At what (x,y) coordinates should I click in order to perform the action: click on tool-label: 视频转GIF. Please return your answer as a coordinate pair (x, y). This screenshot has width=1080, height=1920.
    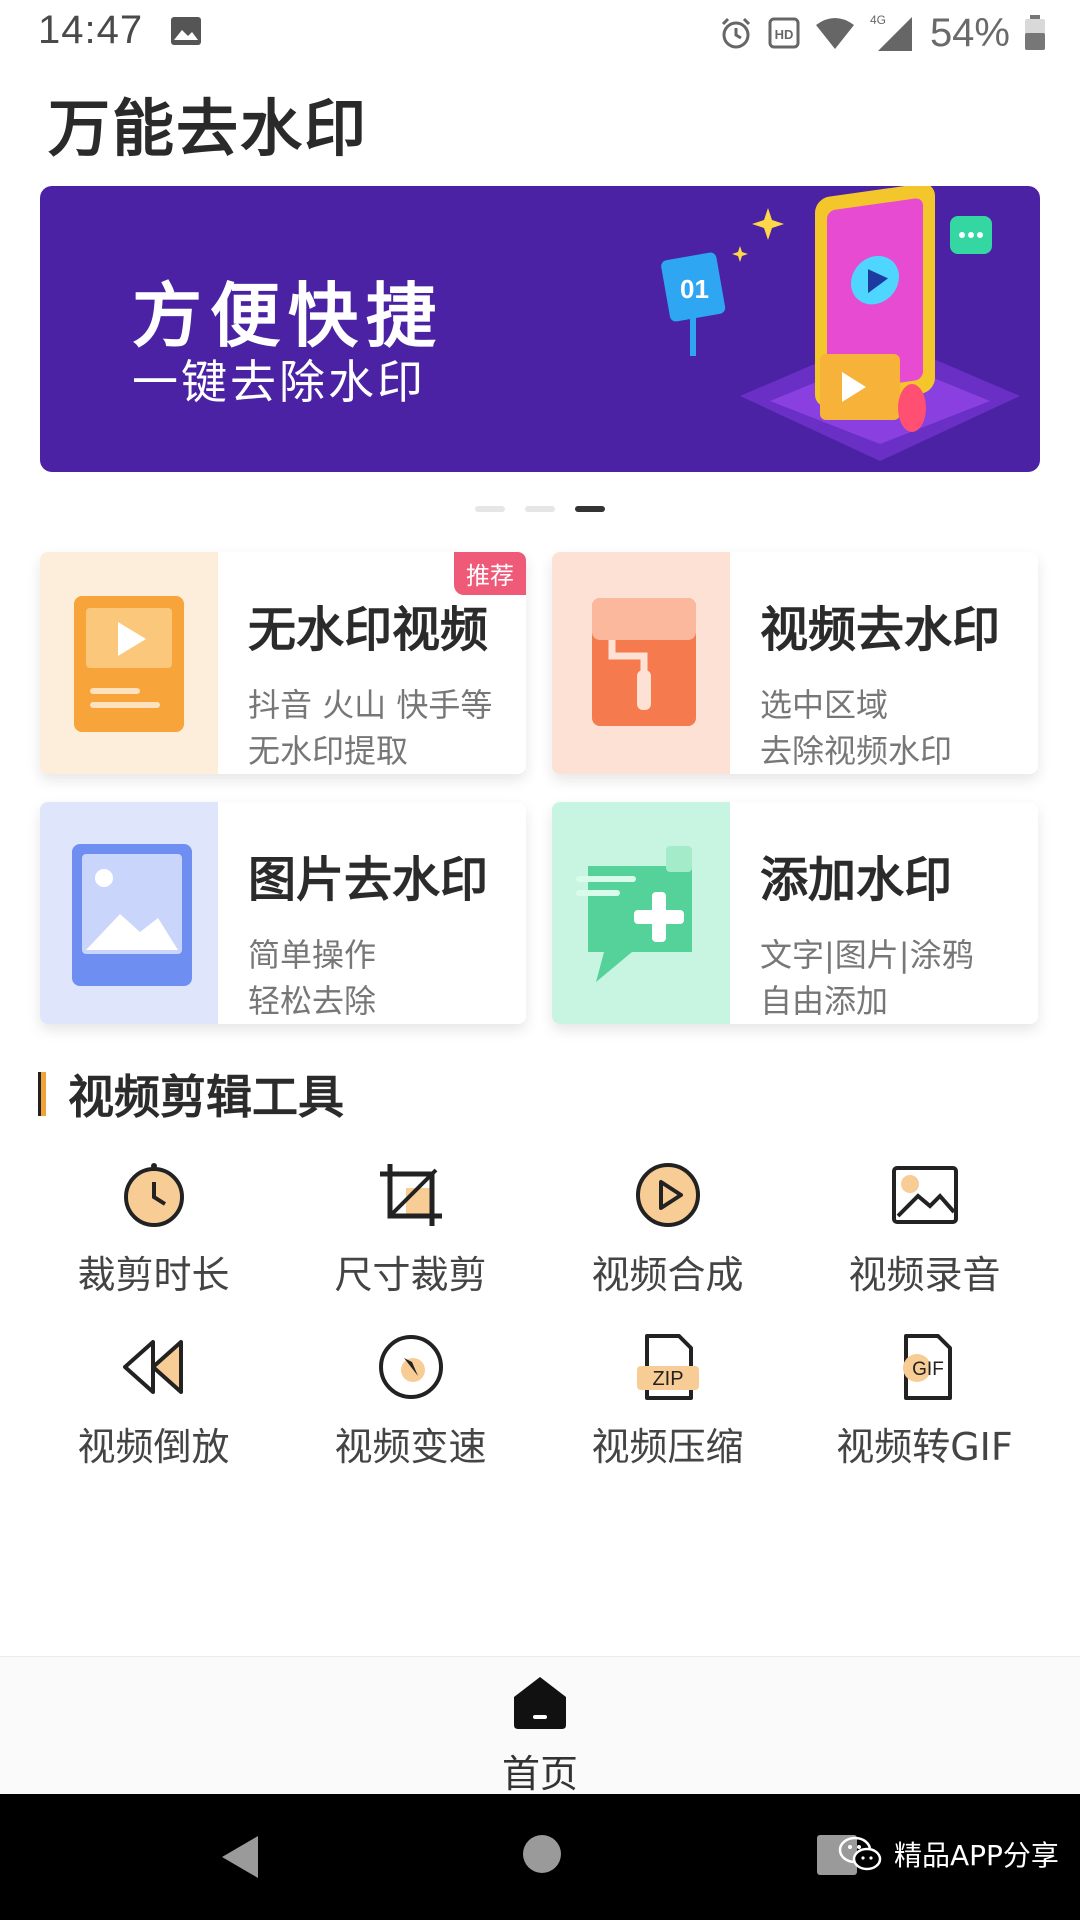
    Looking at the image, I should click on (924, 1447).